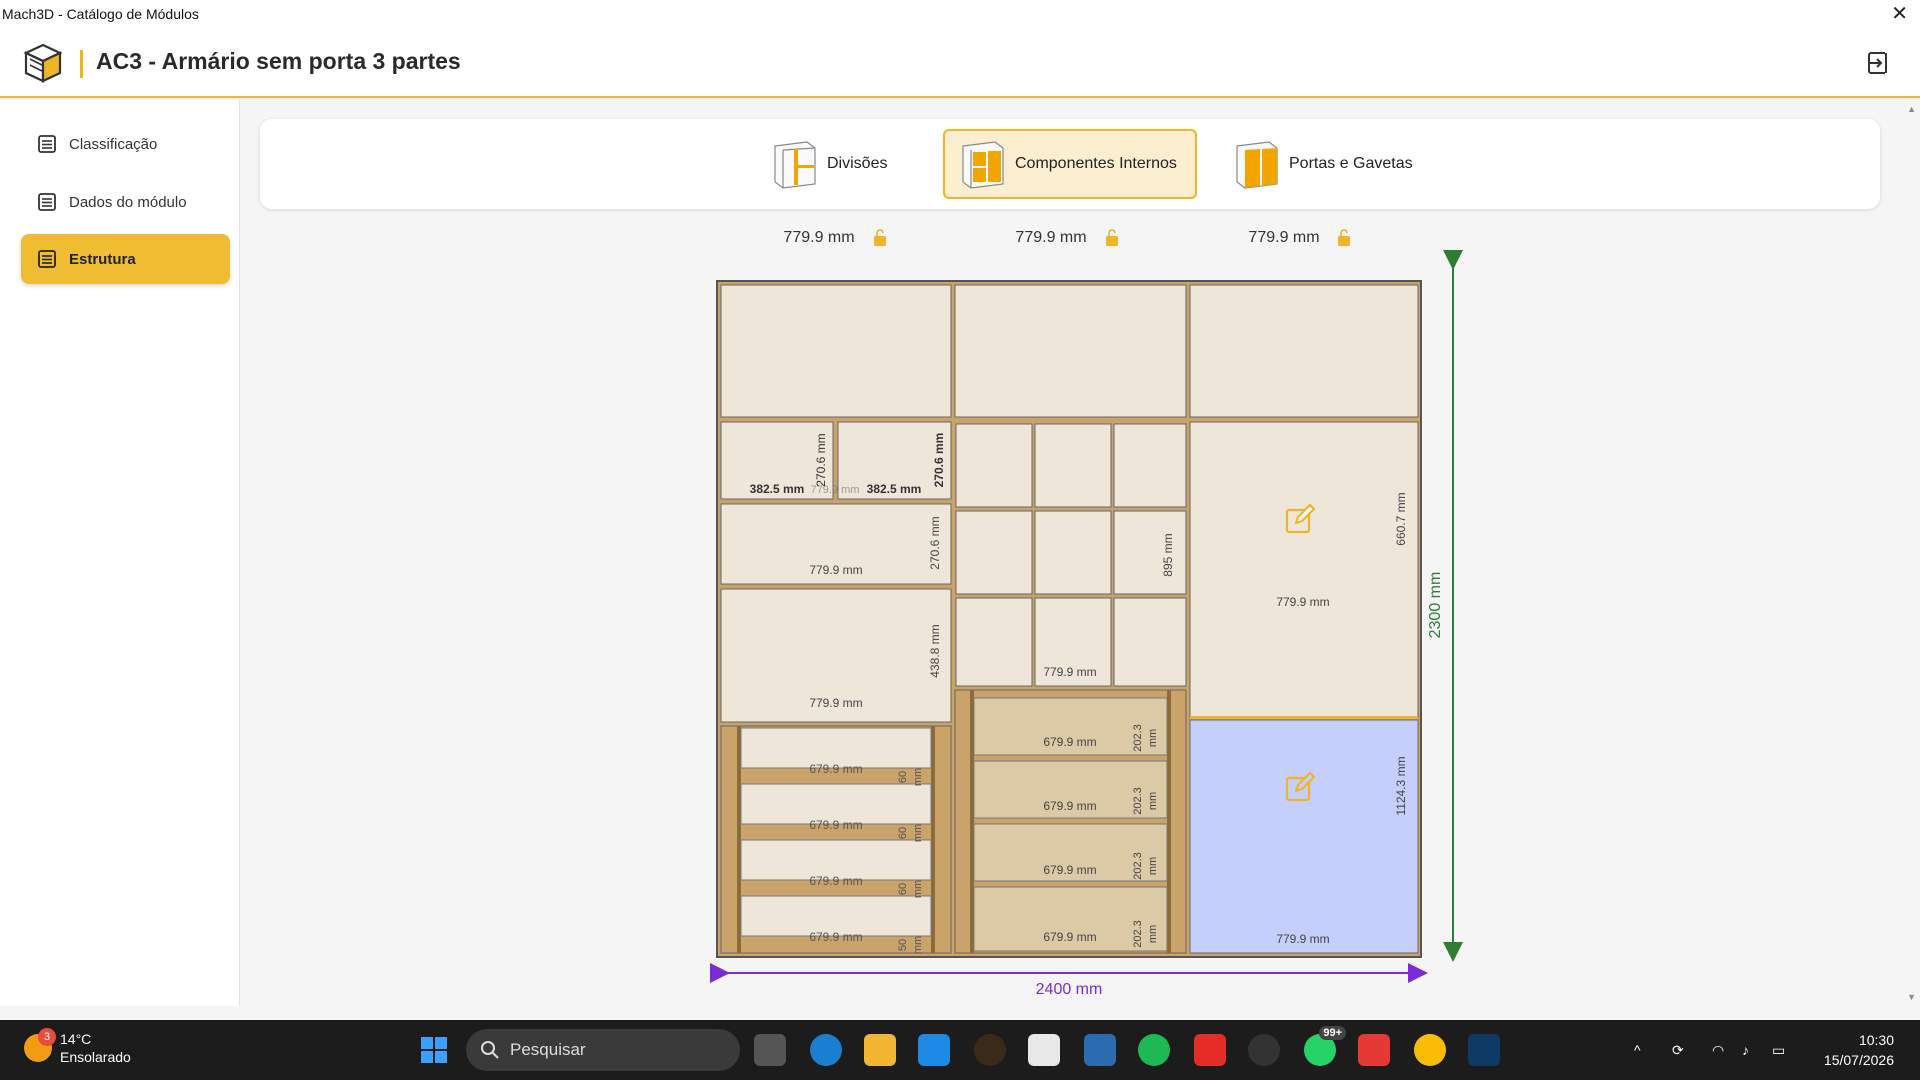  Describe the element at coordinates (1069, 672) in the screenshot. I see `grid-width-label: 779.9 mm` at that location.